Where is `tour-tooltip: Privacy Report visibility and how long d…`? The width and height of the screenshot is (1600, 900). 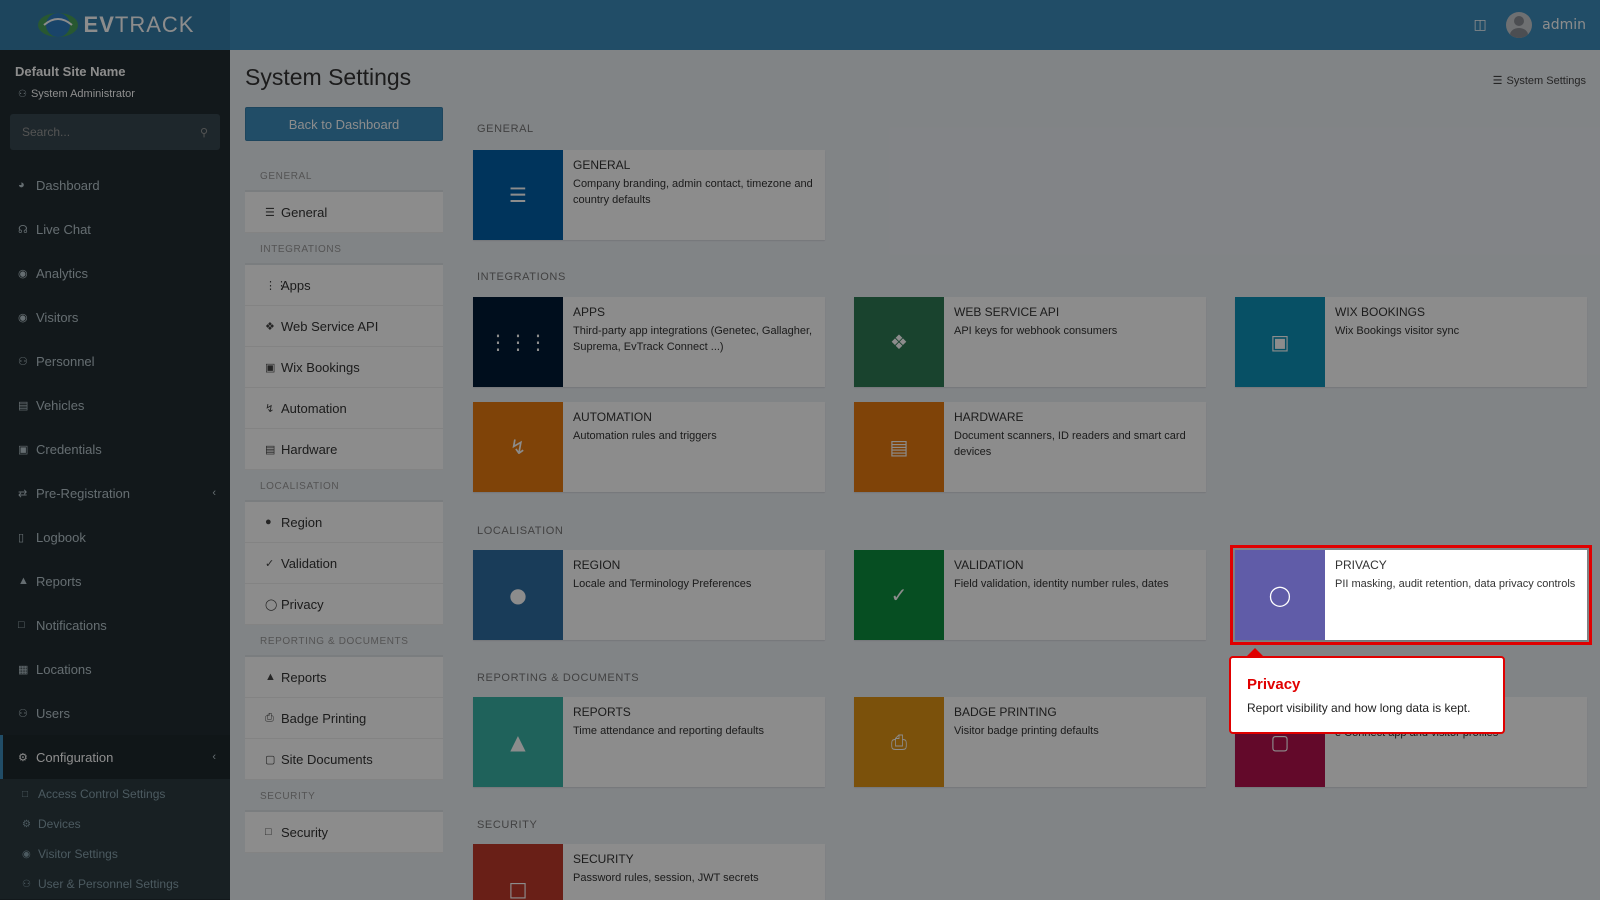
tour-tooltip: Privacy Report visibility and how long d… is located at coordinates (1367, 691).